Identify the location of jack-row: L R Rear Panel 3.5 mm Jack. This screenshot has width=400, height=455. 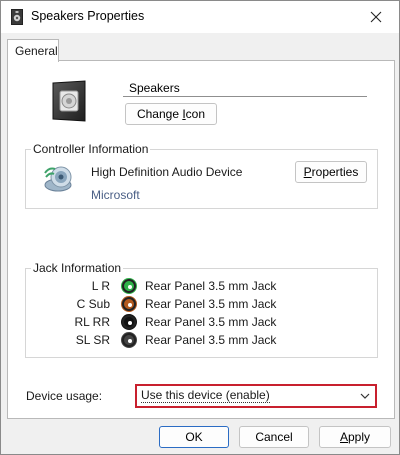
(151, 286).